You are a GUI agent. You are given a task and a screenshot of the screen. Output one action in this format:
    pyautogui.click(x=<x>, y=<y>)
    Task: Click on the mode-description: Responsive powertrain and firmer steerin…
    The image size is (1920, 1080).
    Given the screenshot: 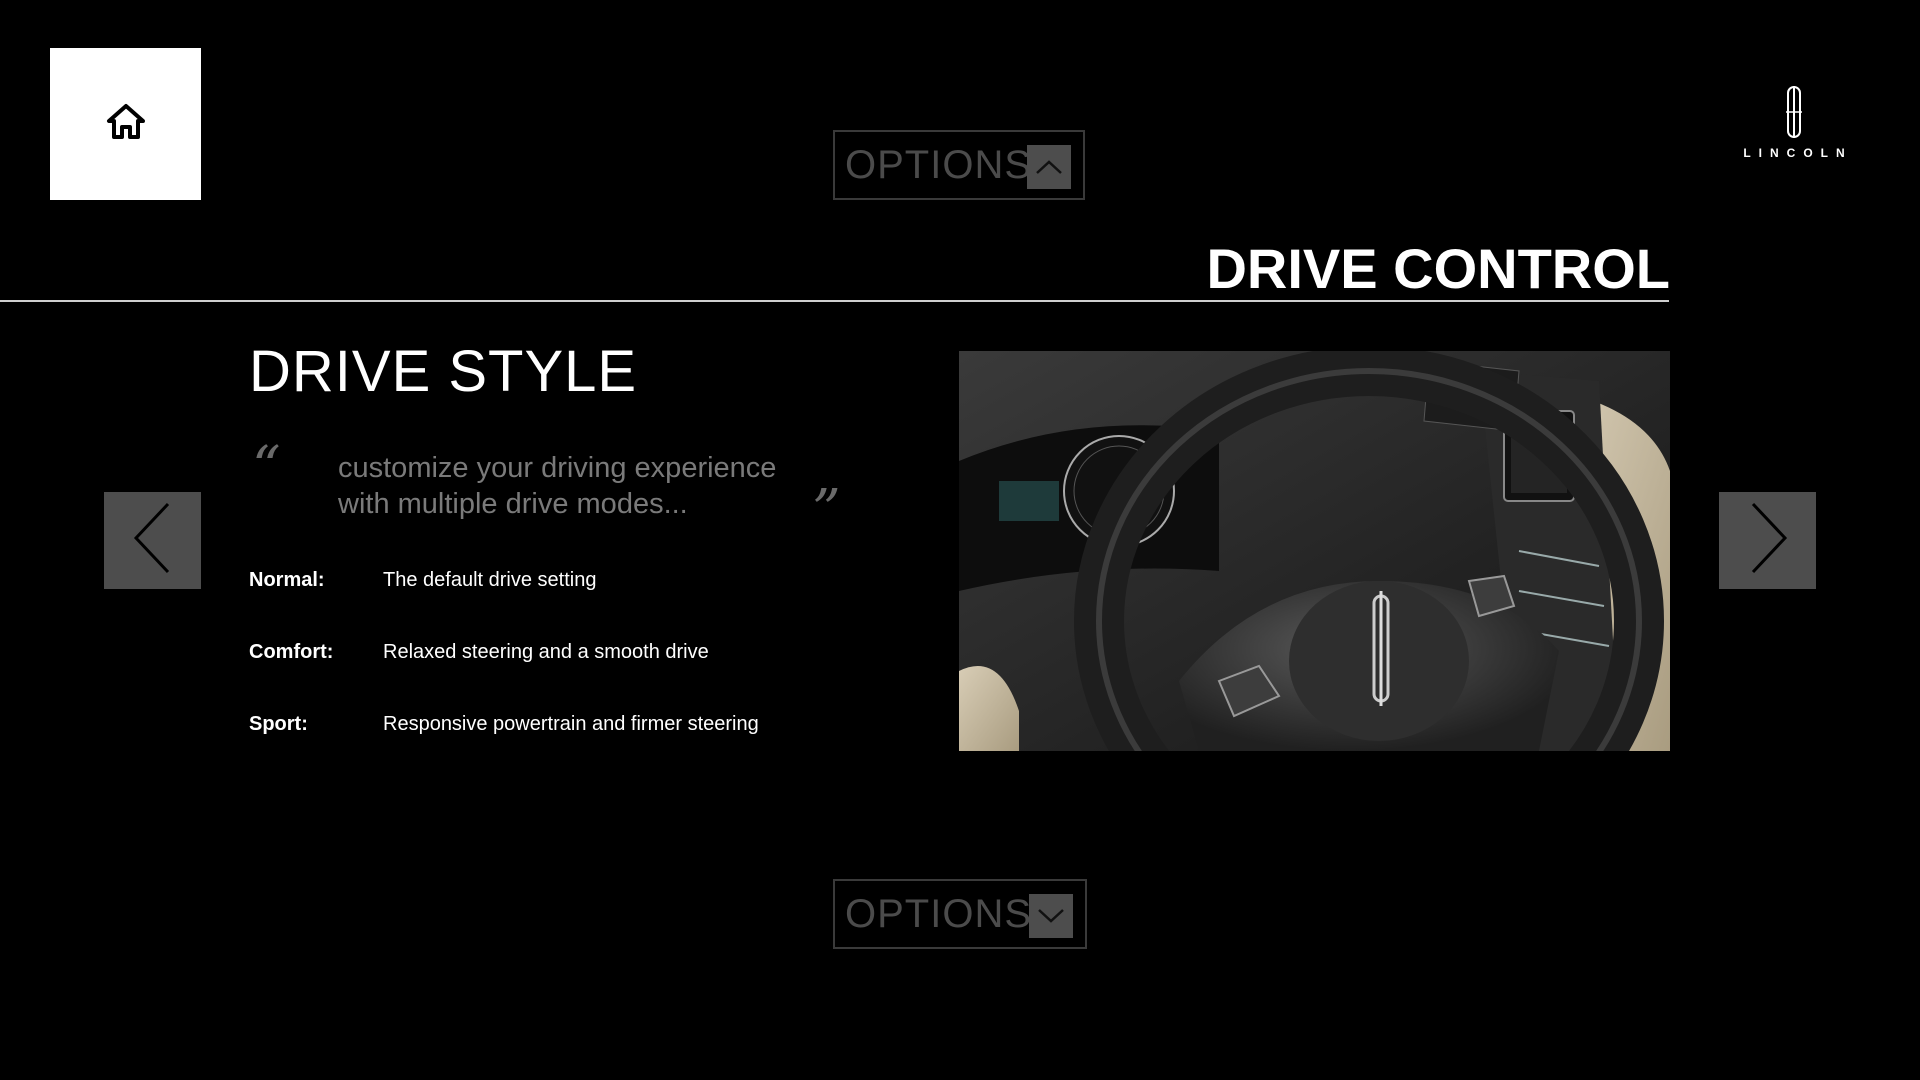 What is the action you would take?
    pyautogui.click(x=571, y=724)
    